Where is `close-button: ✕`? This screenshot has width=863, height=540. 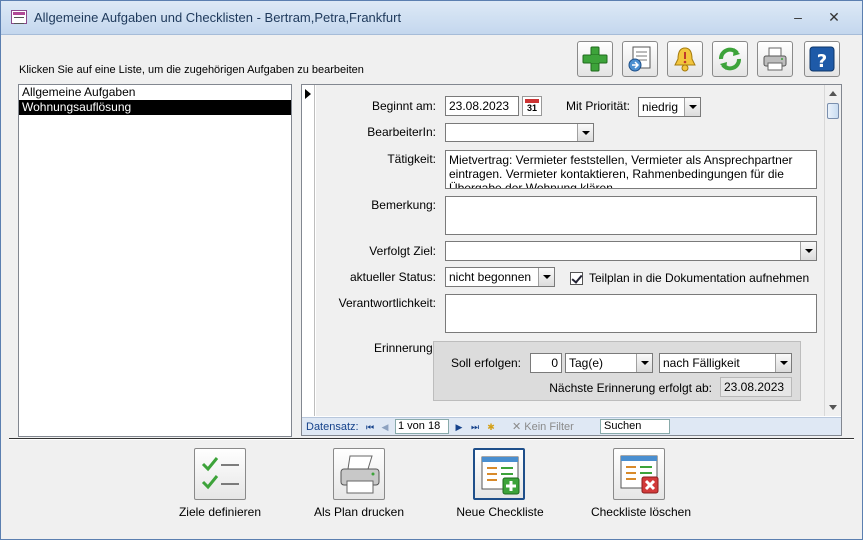 close-button: ✕ is located at coordinates (834, 17).